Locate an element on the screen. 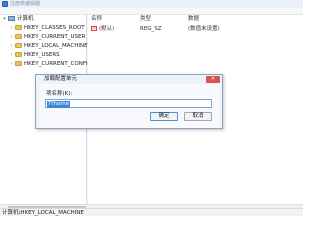 The width and height of the screenshot is (320, 240). tree-item-label: HKEY_USERS is located at coordinates (42, 55).